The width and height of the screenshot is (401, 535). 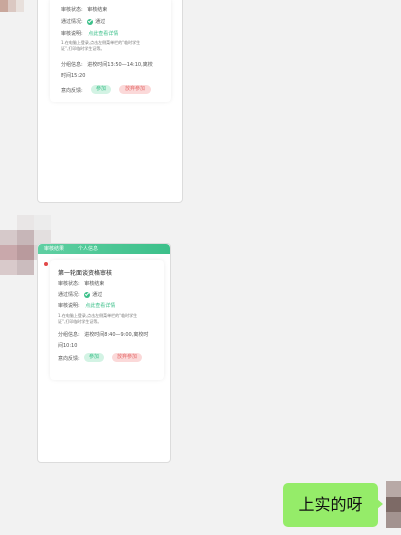 What do you see at coordinates (116, 335) in the screenshot?
I see `group-value-line-1: 进校时间8:40—9:00,离校时` at bounding box center [116, 335].